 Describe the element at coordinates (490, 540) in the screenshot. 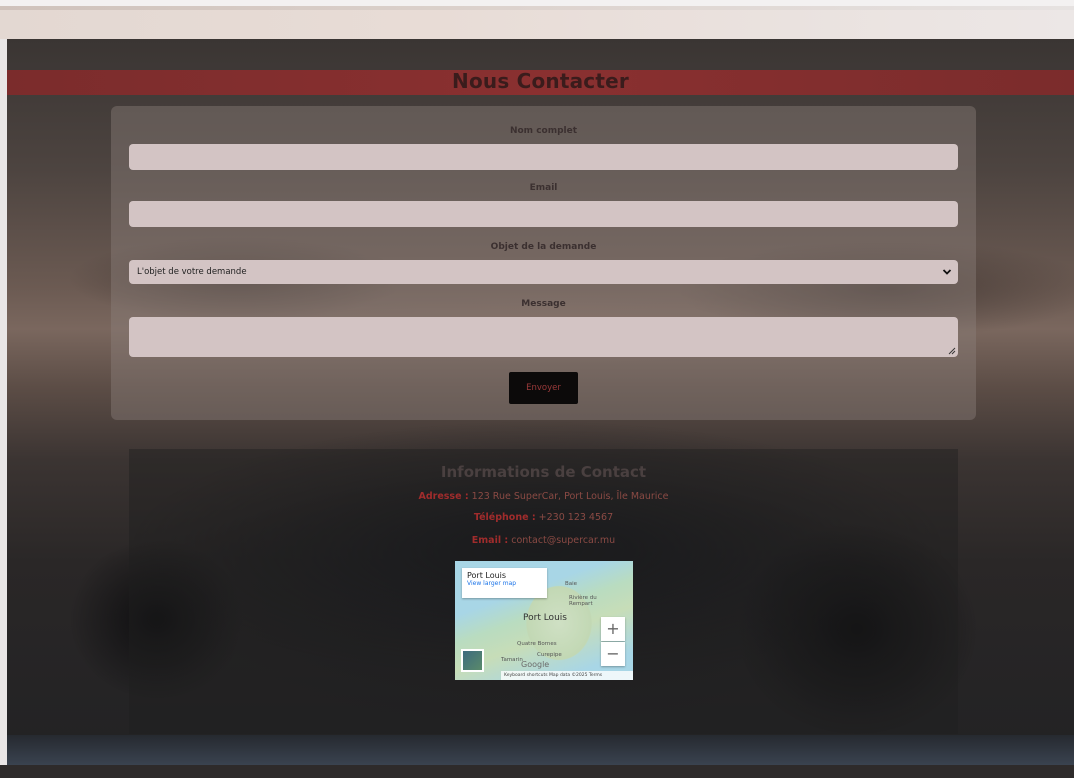

I see `email-info-label: Email :` at that location.